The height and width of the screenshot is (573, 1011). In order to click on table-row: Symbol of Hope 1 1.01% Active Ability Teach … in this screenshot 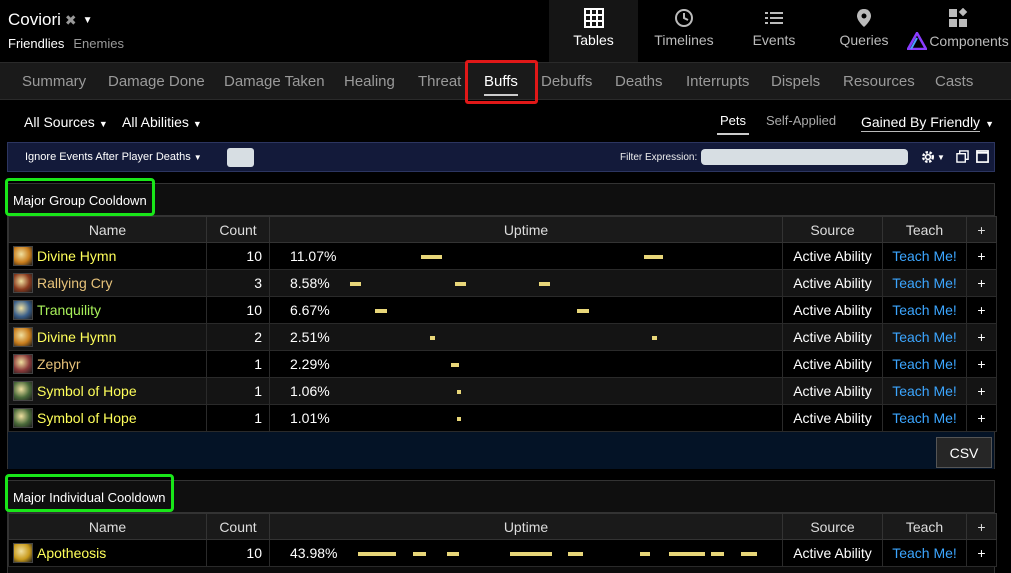, I will do `click(502, 418)`.